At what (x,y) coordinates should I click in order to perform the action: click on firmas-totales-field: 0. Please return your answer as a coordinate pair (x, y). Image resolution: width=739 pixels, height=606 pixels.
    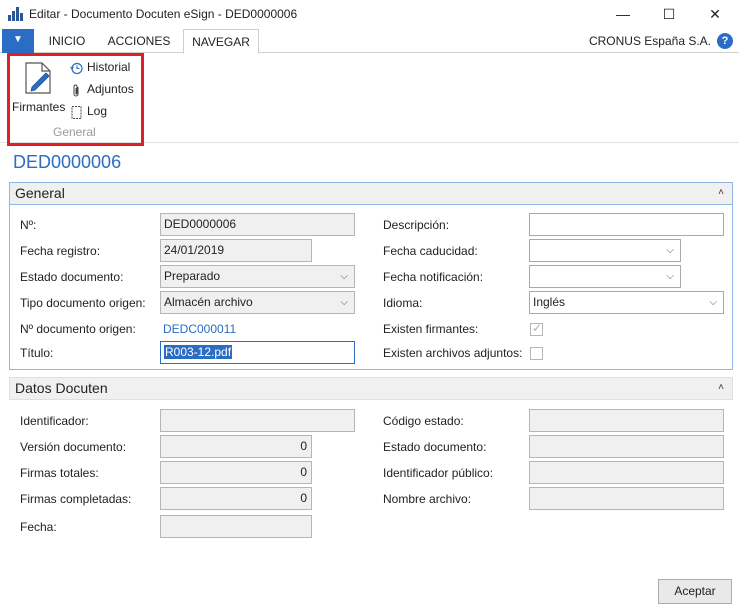
    Looking at the image, I should click on (236, 472).